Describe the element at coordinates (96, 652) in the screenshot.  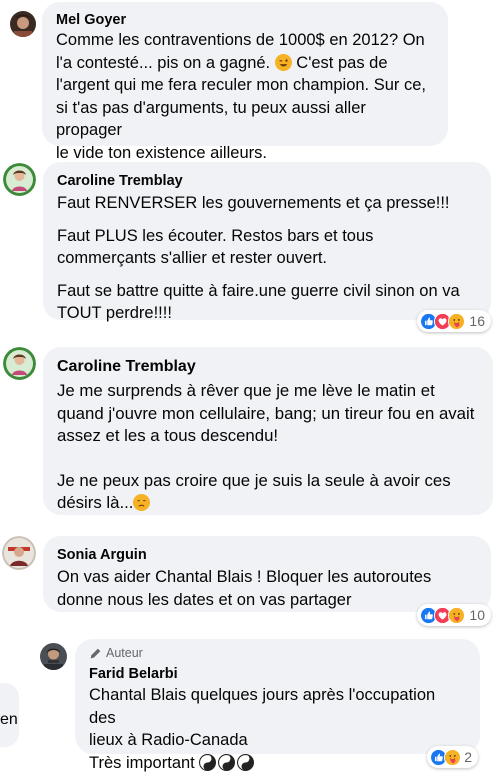
I see `pencil-icon` at that location.